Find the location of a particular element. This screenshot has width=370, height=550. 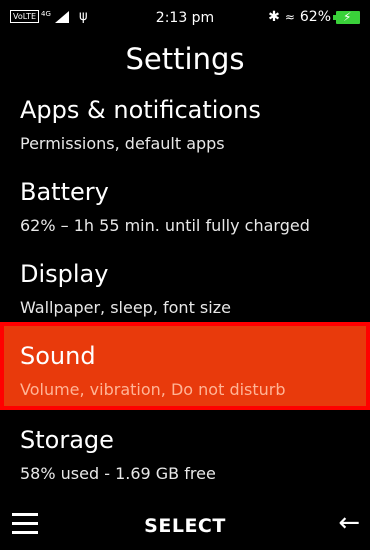

settings-item-title: Storage is located at coordinates (67, 440).